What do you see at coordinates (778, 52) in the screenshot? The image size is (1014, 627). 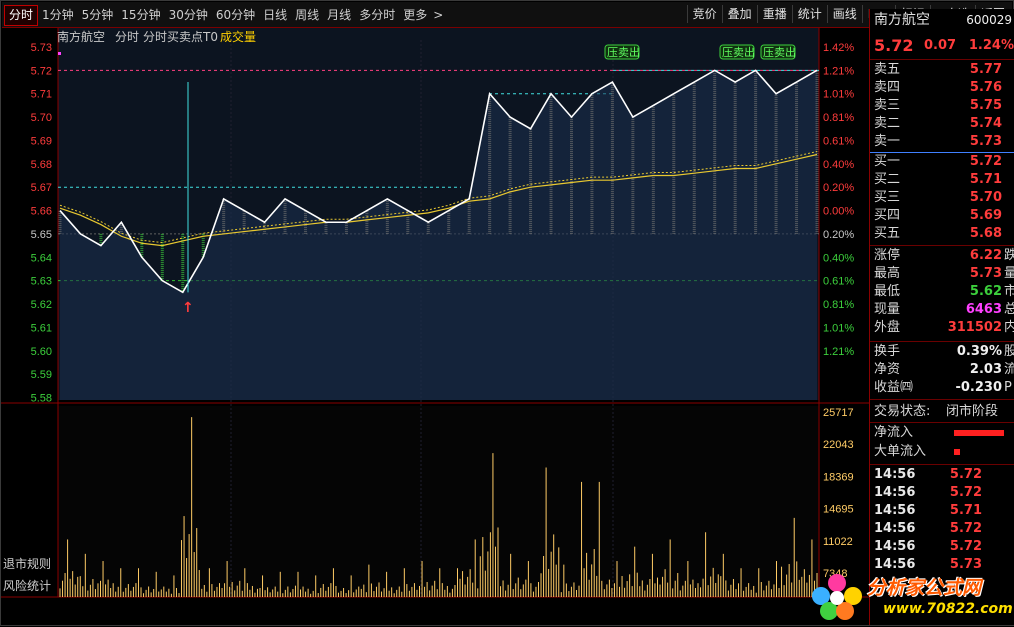 I see `sell-signal-3: 压卖出` at bounding box center [778, 52].